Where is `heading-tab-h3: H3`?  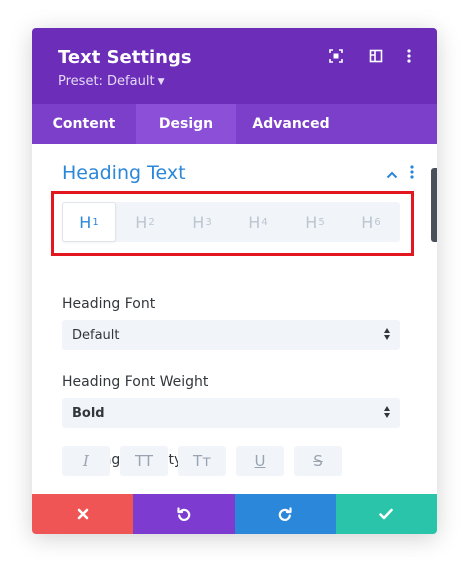
heading-tab-h3: H3 is located at coordinates (202, 222).